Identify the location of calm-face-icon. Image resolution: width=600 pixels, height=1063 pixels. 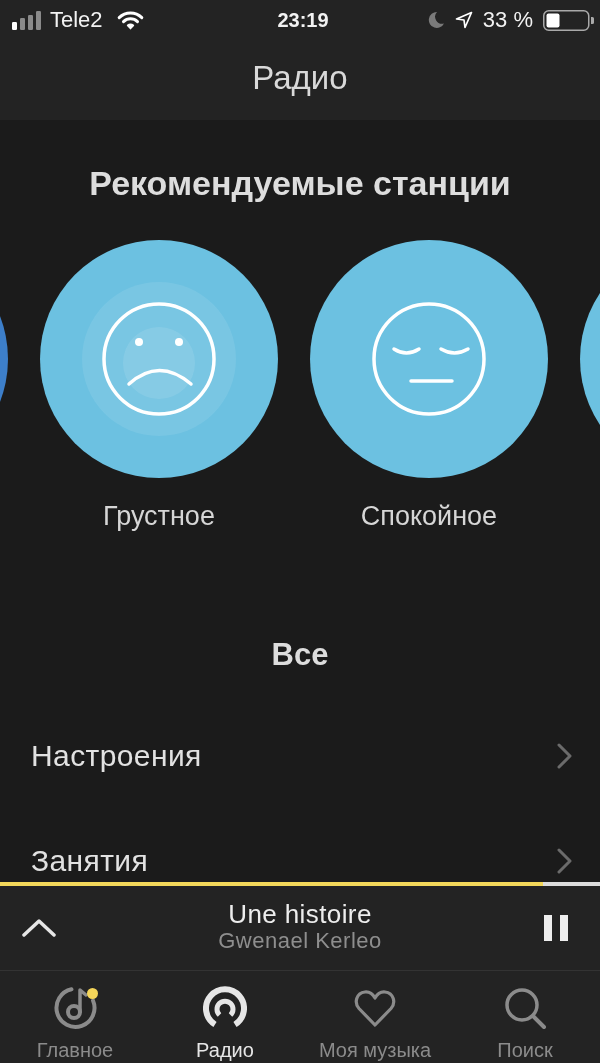
(429, 359).